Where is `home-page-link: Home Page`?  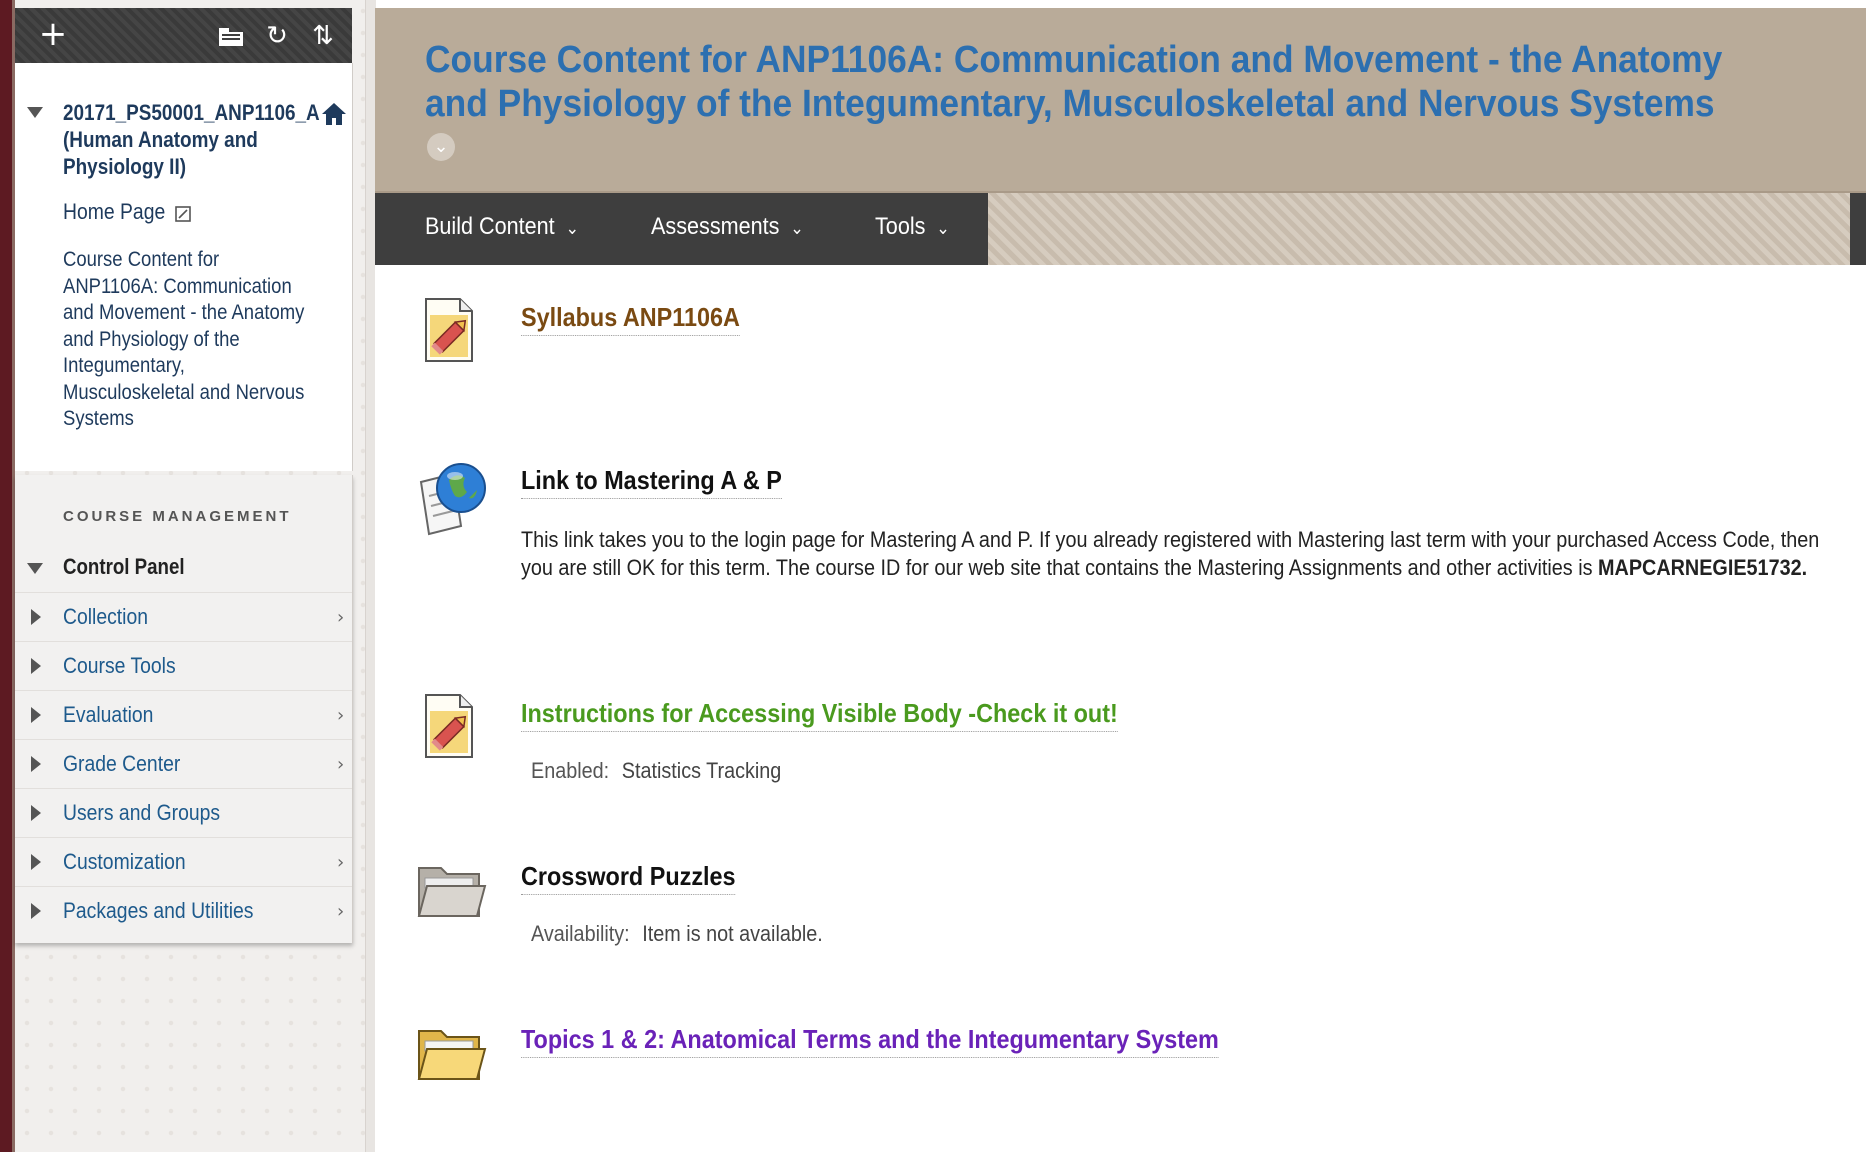
home-page-link: Home Page is located at coordinates (114, 212).